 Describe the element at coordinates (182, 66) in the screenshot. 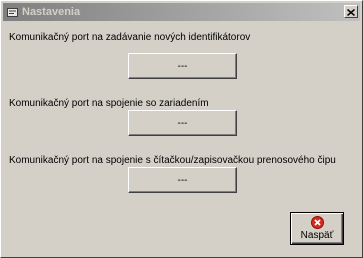

I see `id-port-button: ---` at that location.